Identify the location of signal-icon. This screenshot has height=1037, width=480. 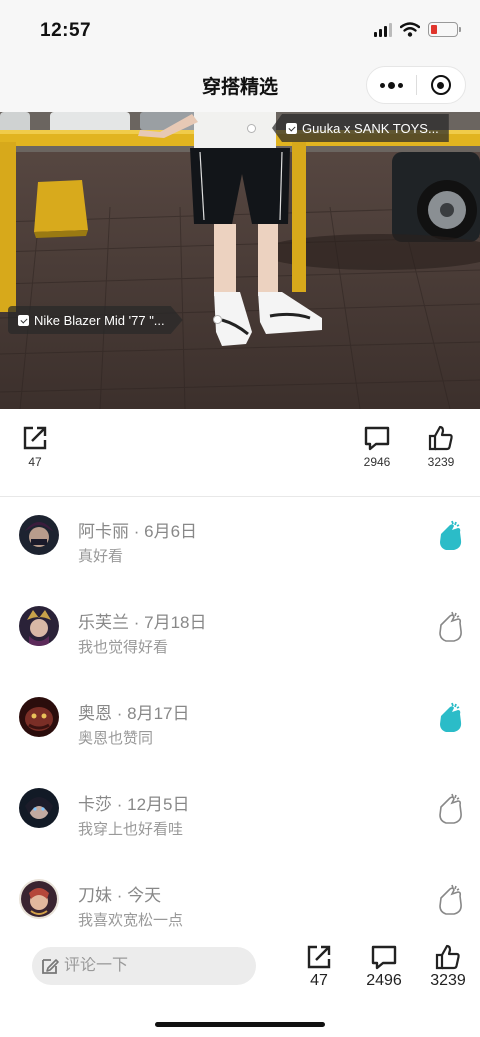
(383, 29).